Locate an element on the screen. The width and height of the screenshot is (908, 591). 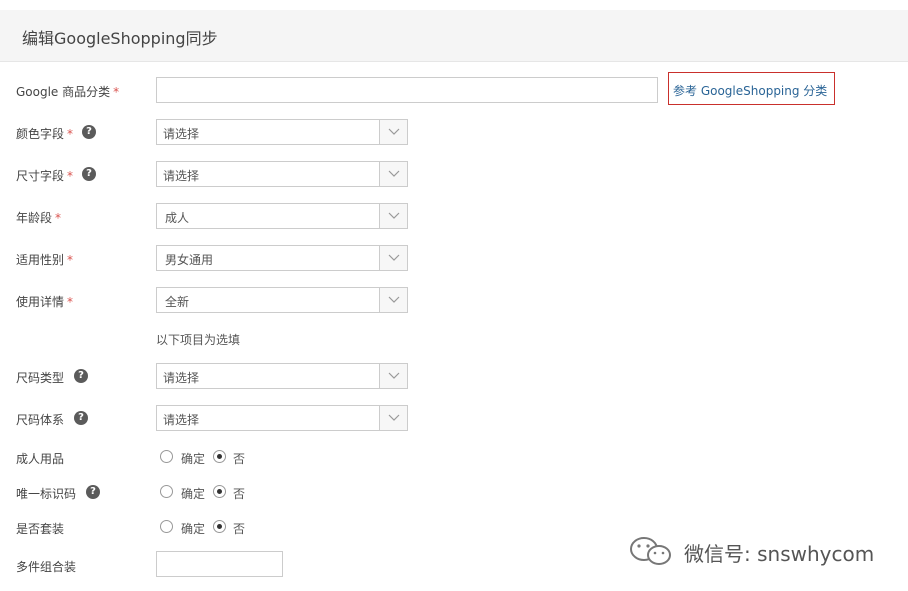
condition-label-text: 使用详情 is located at coordinates (40, 302).